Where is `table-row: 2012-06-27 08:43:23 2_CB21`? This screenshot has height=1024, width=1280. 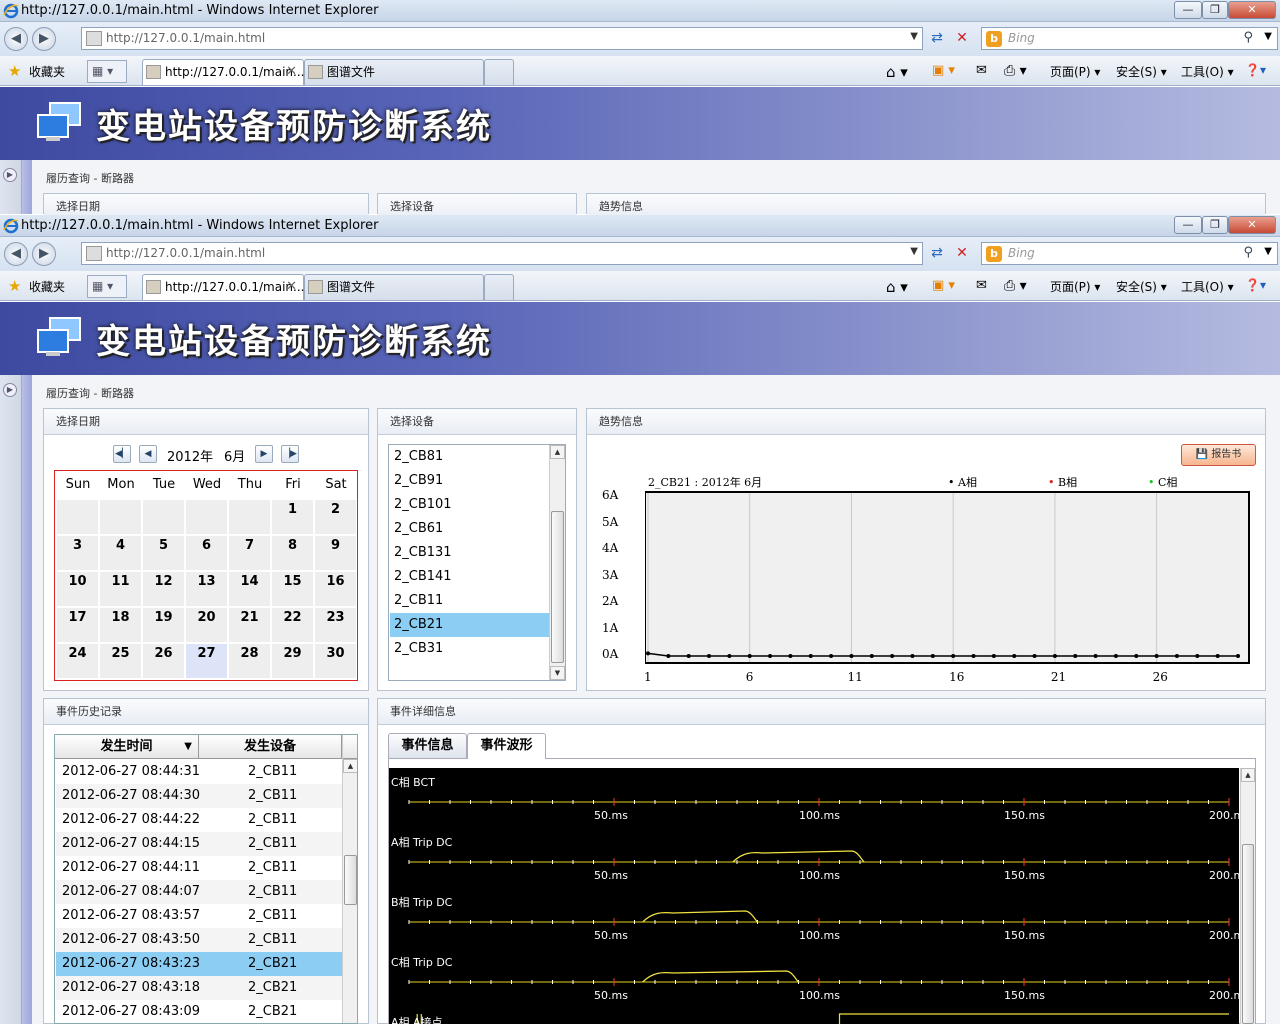 table-row: 2012-06-27 08:43:23 2_CB21 is located at coordinates (199, 964).